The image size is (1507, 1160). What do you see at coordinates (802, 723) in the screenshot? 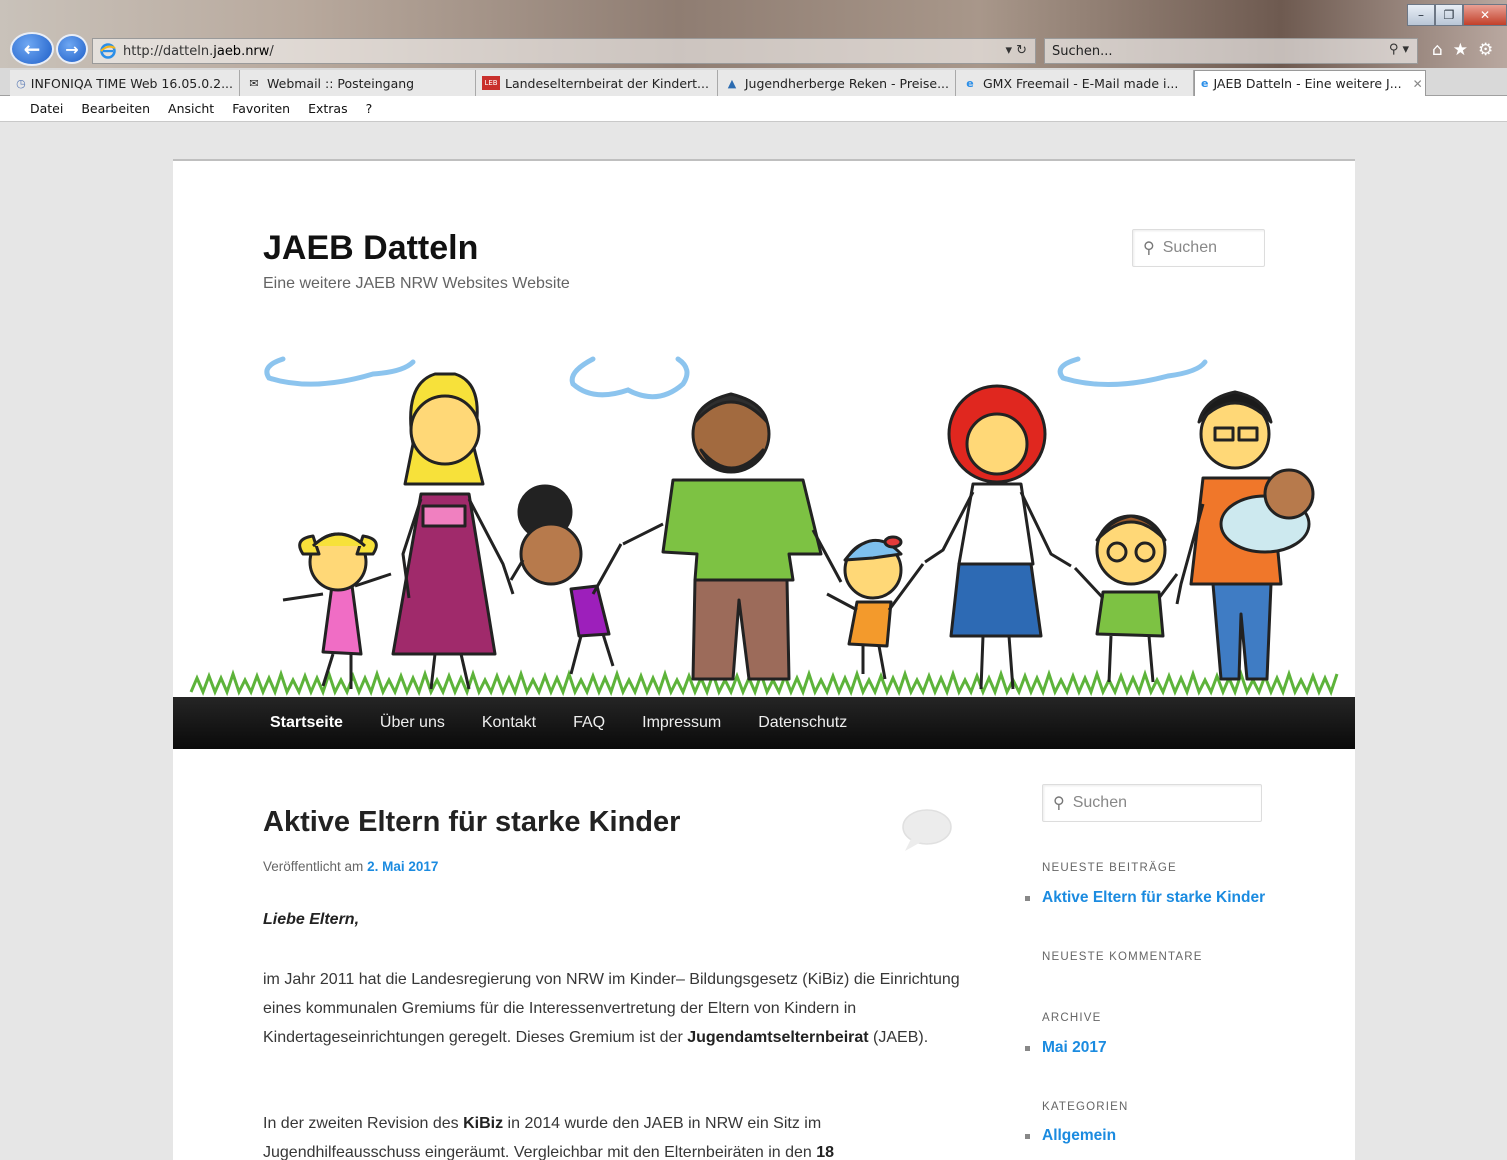
I see `nav-datenschutz: Datenschutz` at bounding box center [802, 723].